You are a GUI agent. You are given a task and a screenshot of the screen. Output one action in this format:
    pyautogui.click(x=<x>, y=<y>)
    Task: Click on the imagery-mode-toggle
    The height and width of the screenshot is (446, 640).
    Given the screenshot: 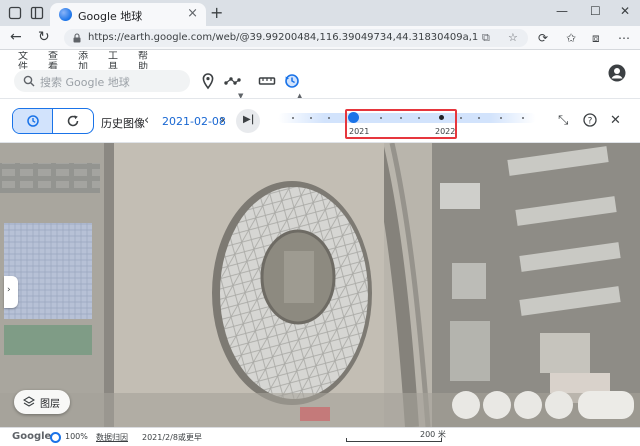 What is the action you would take?
    pyautogui.click(x=53, y=121)
    